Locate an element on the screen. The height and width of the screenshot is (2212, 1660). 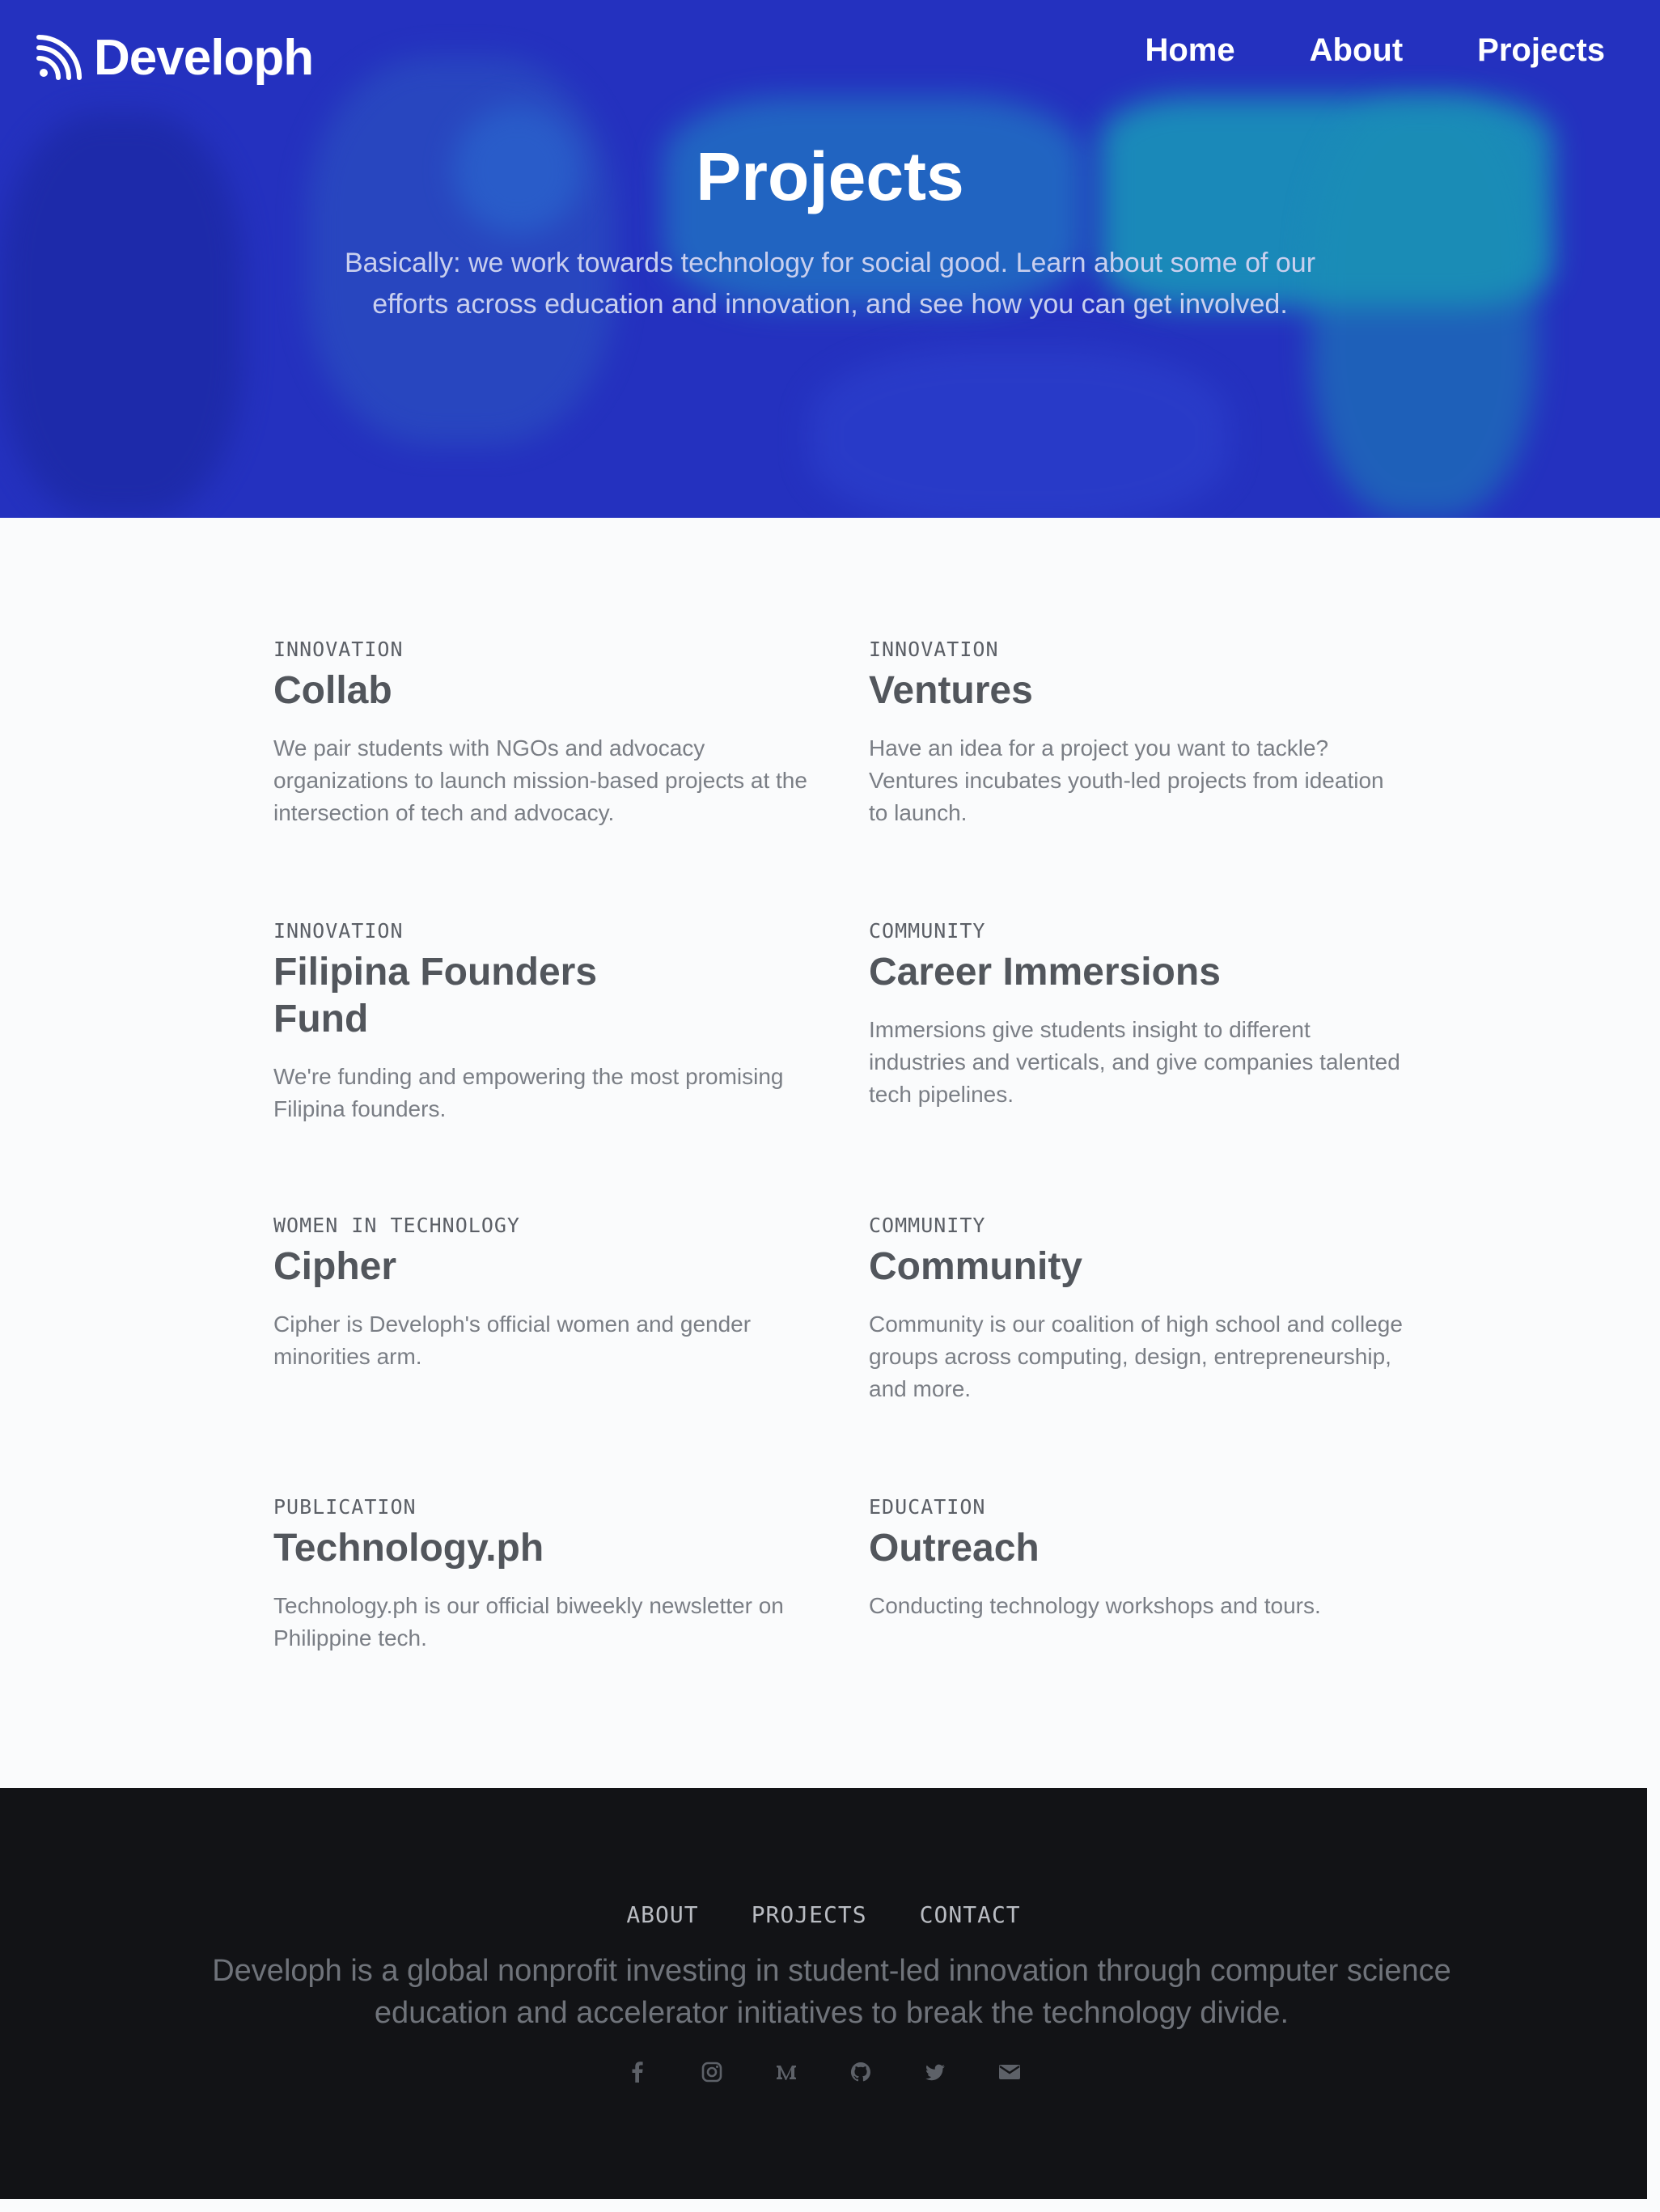
hero-background-shape is located at coordinates (1019, 433).